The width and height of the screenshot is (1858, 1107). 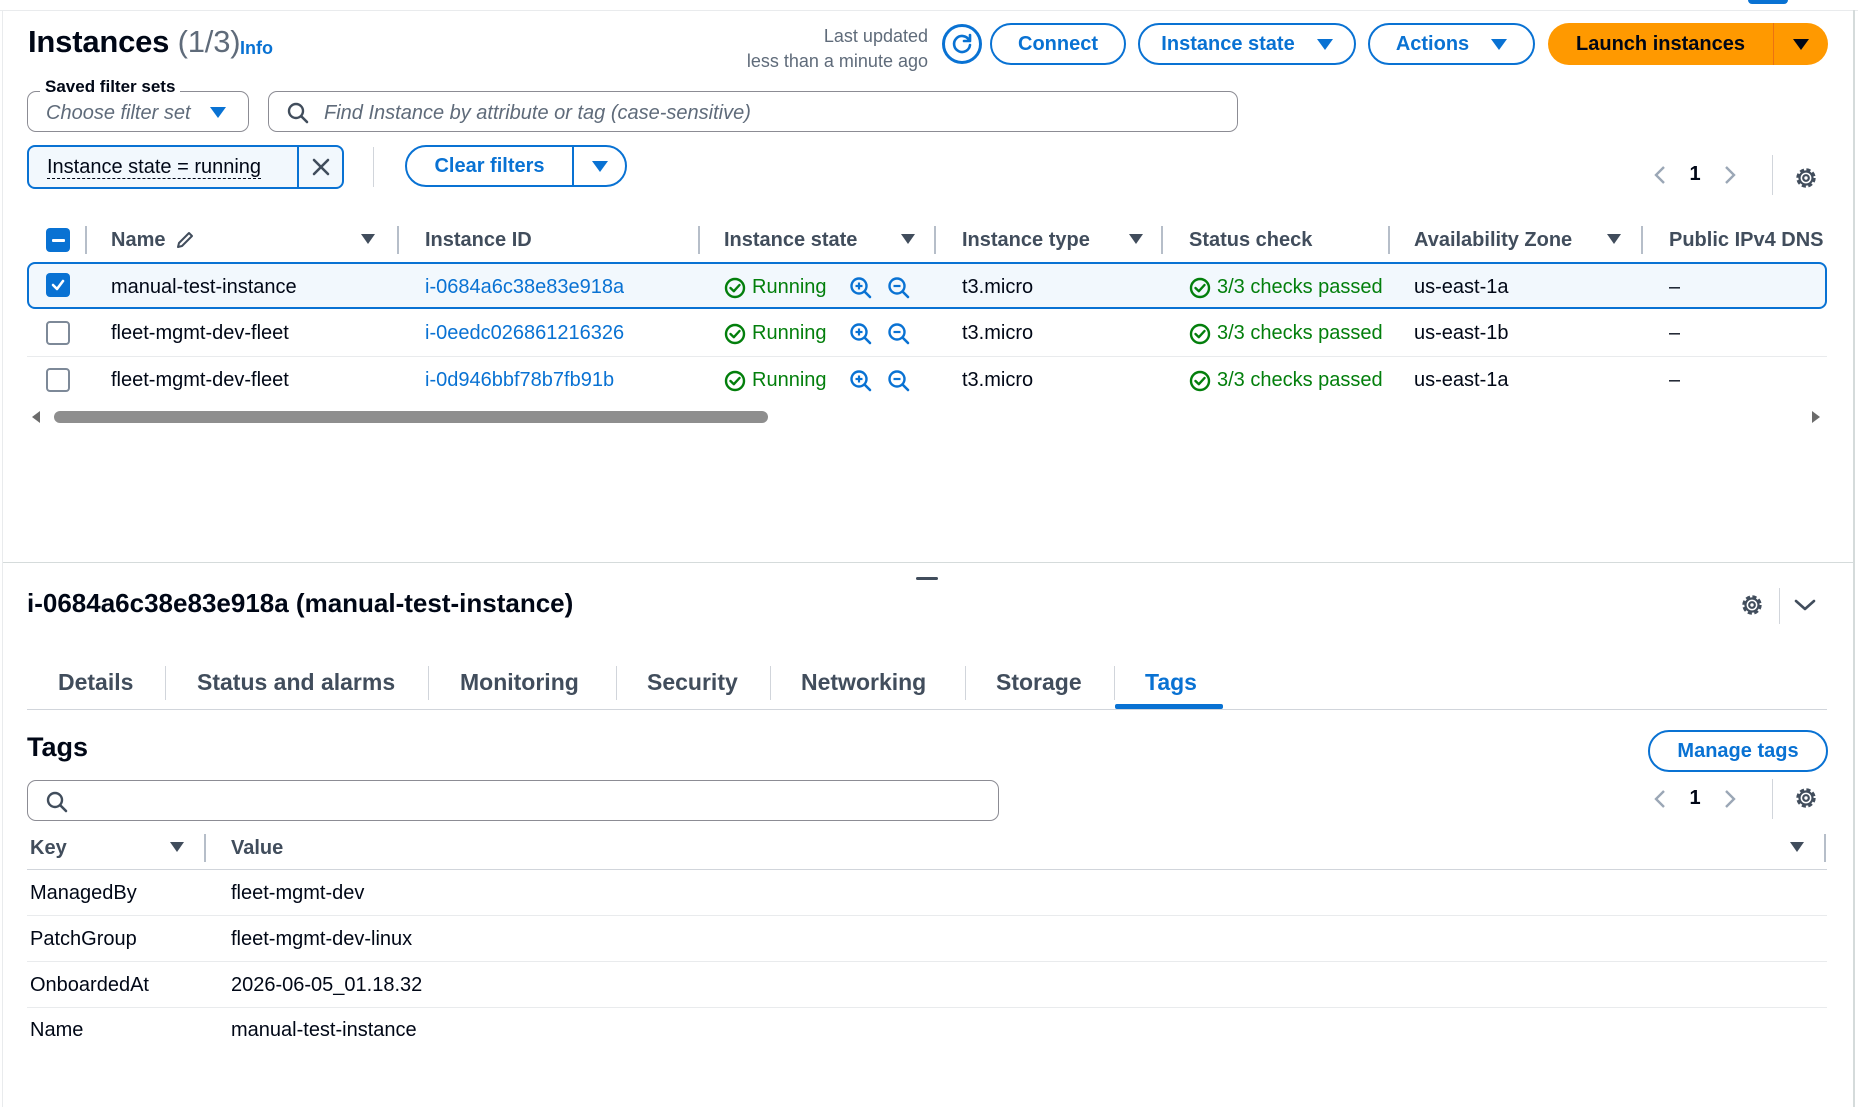 What do you see at coordinates (1039, 682) in the screenshot?
I see `tab-storage: Storage` at bounding box center [1039, 682].